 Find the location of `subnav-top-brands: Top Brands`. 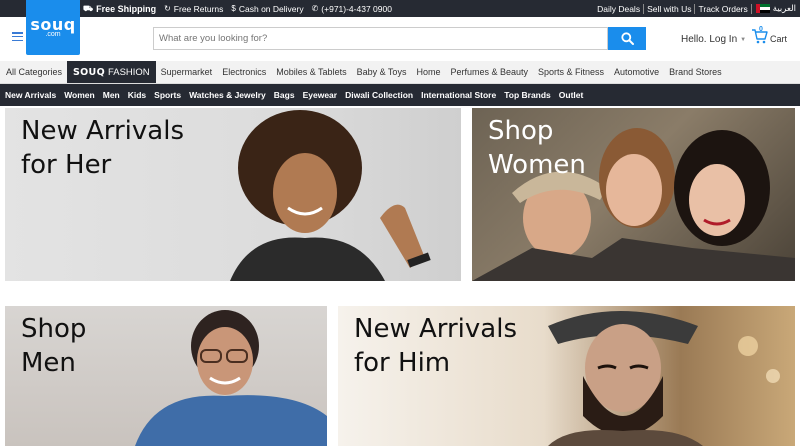

subnav-top-brands: Top Brands is located at coordinates (527, 95).